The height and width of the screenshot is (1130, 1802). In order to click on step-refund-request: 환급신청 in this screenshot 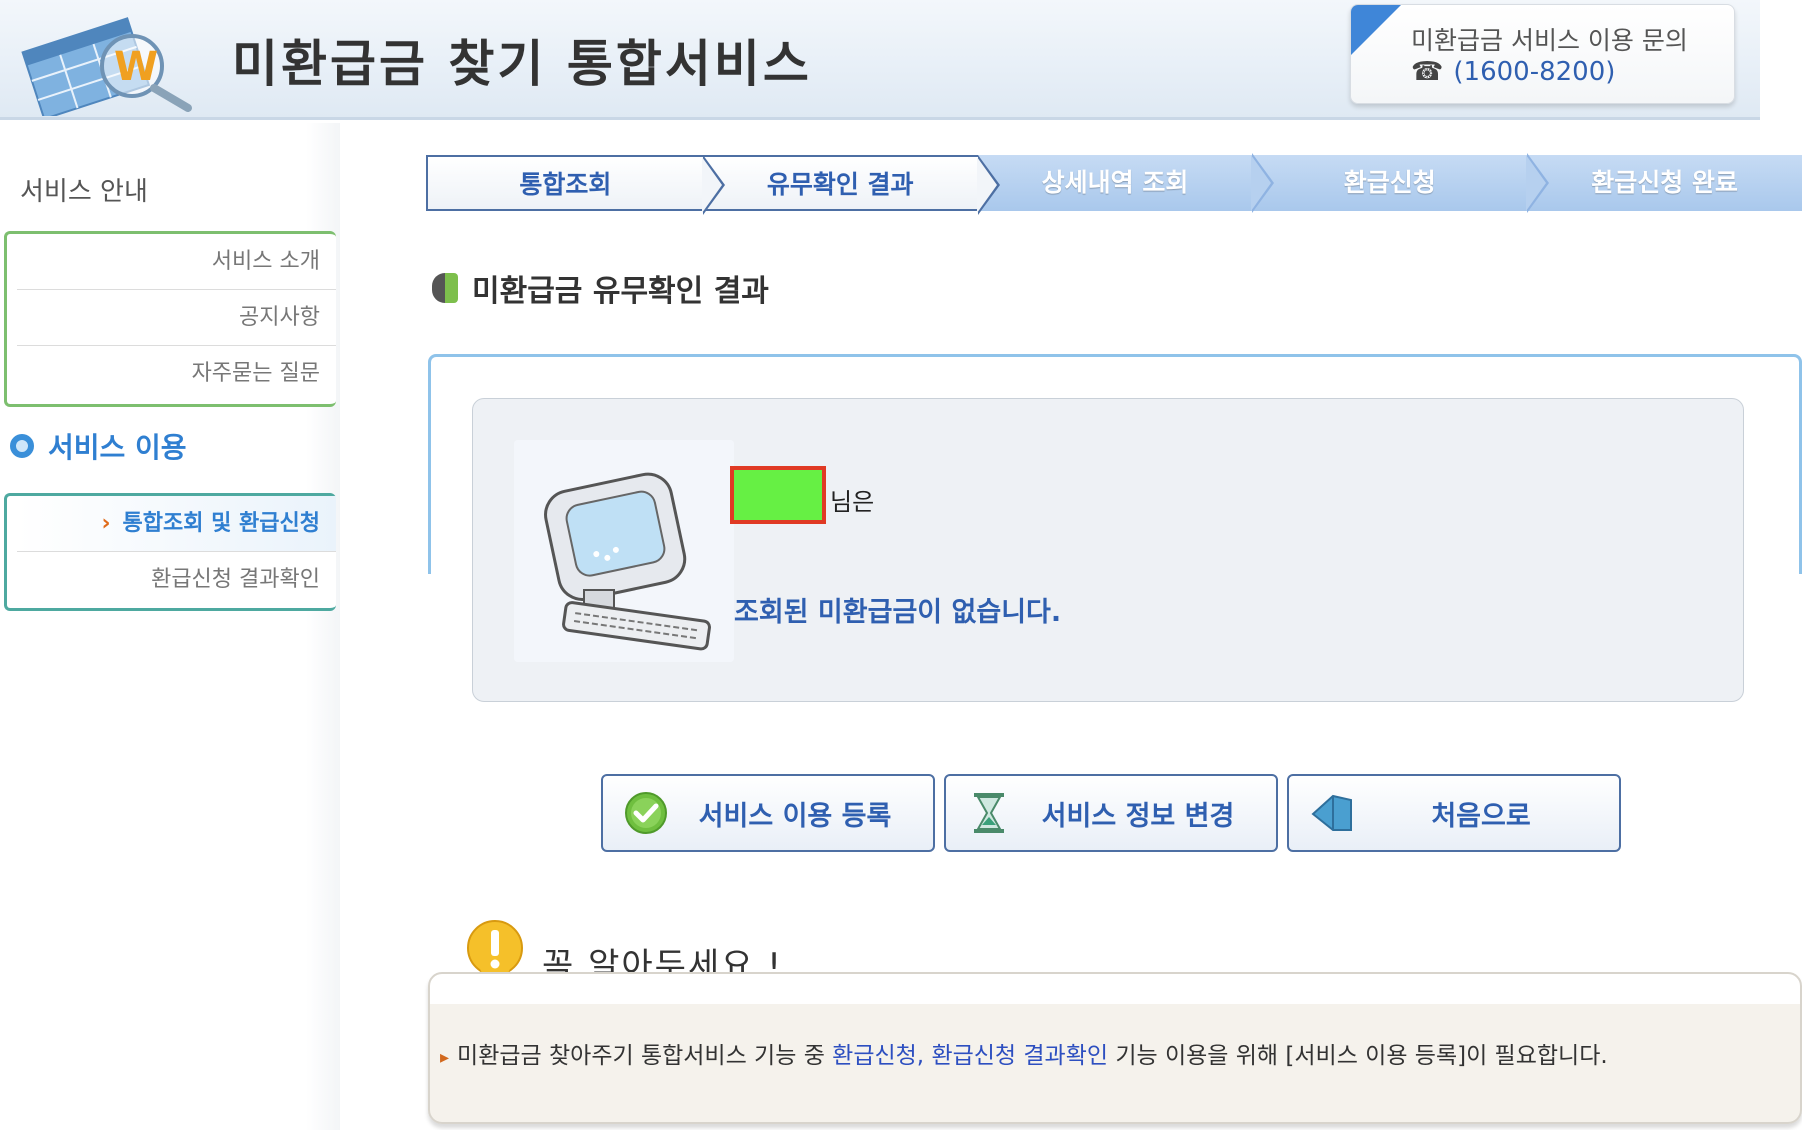, I will do `click(1401, 183)`.